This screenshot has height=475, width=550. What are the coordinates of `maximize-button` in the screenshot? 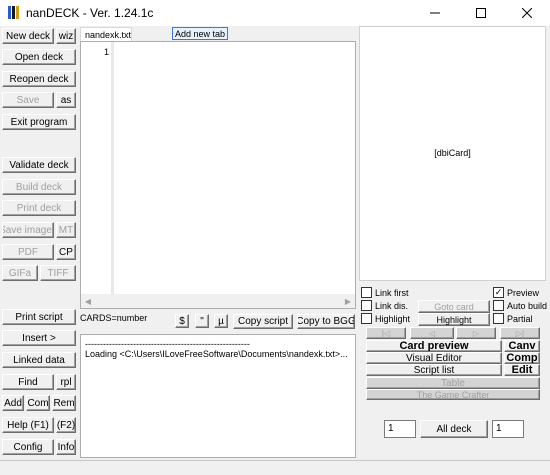 It's located at (481, 13).